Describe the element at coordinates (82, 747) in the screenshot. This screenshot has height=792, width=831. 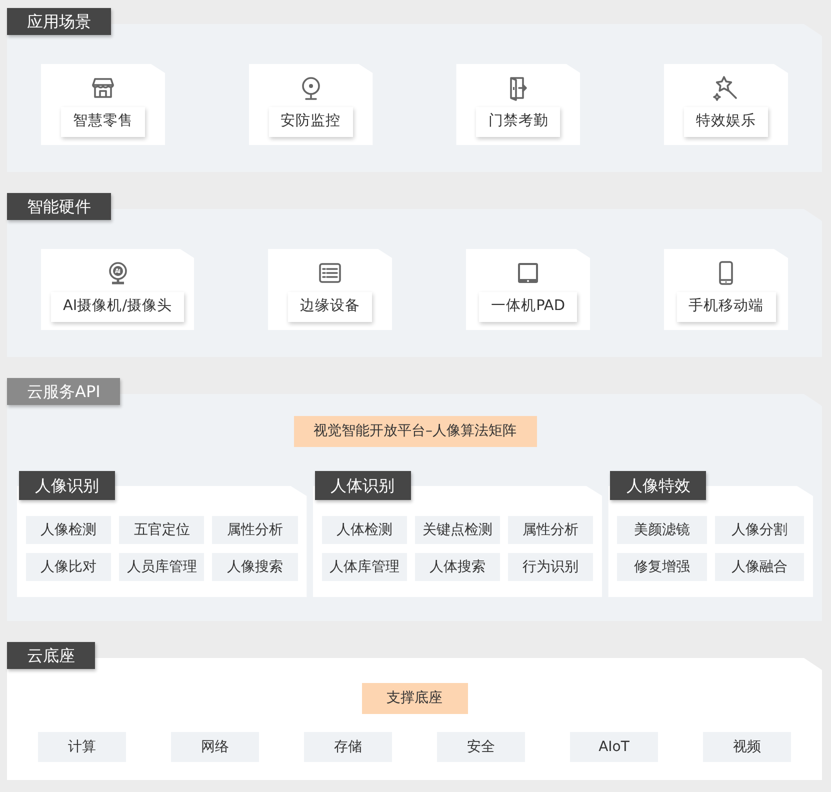
I see `infrastructure-item: 计算` at that location.